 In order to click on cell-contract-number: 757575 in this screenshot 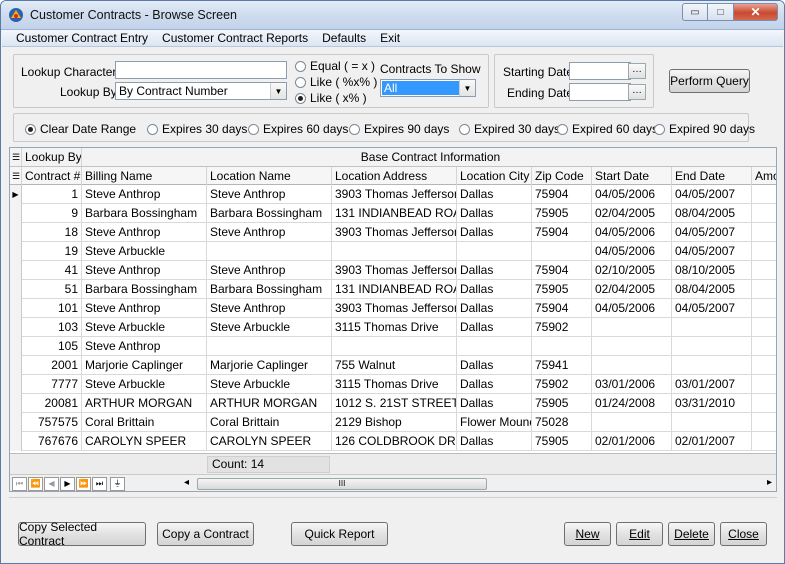, I will do `click(52, 422)`.